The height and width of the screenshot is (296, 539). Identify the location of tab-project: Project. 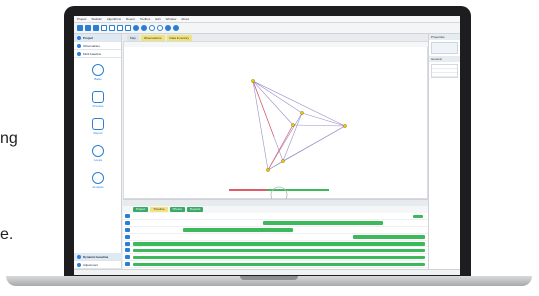
(141, 209).